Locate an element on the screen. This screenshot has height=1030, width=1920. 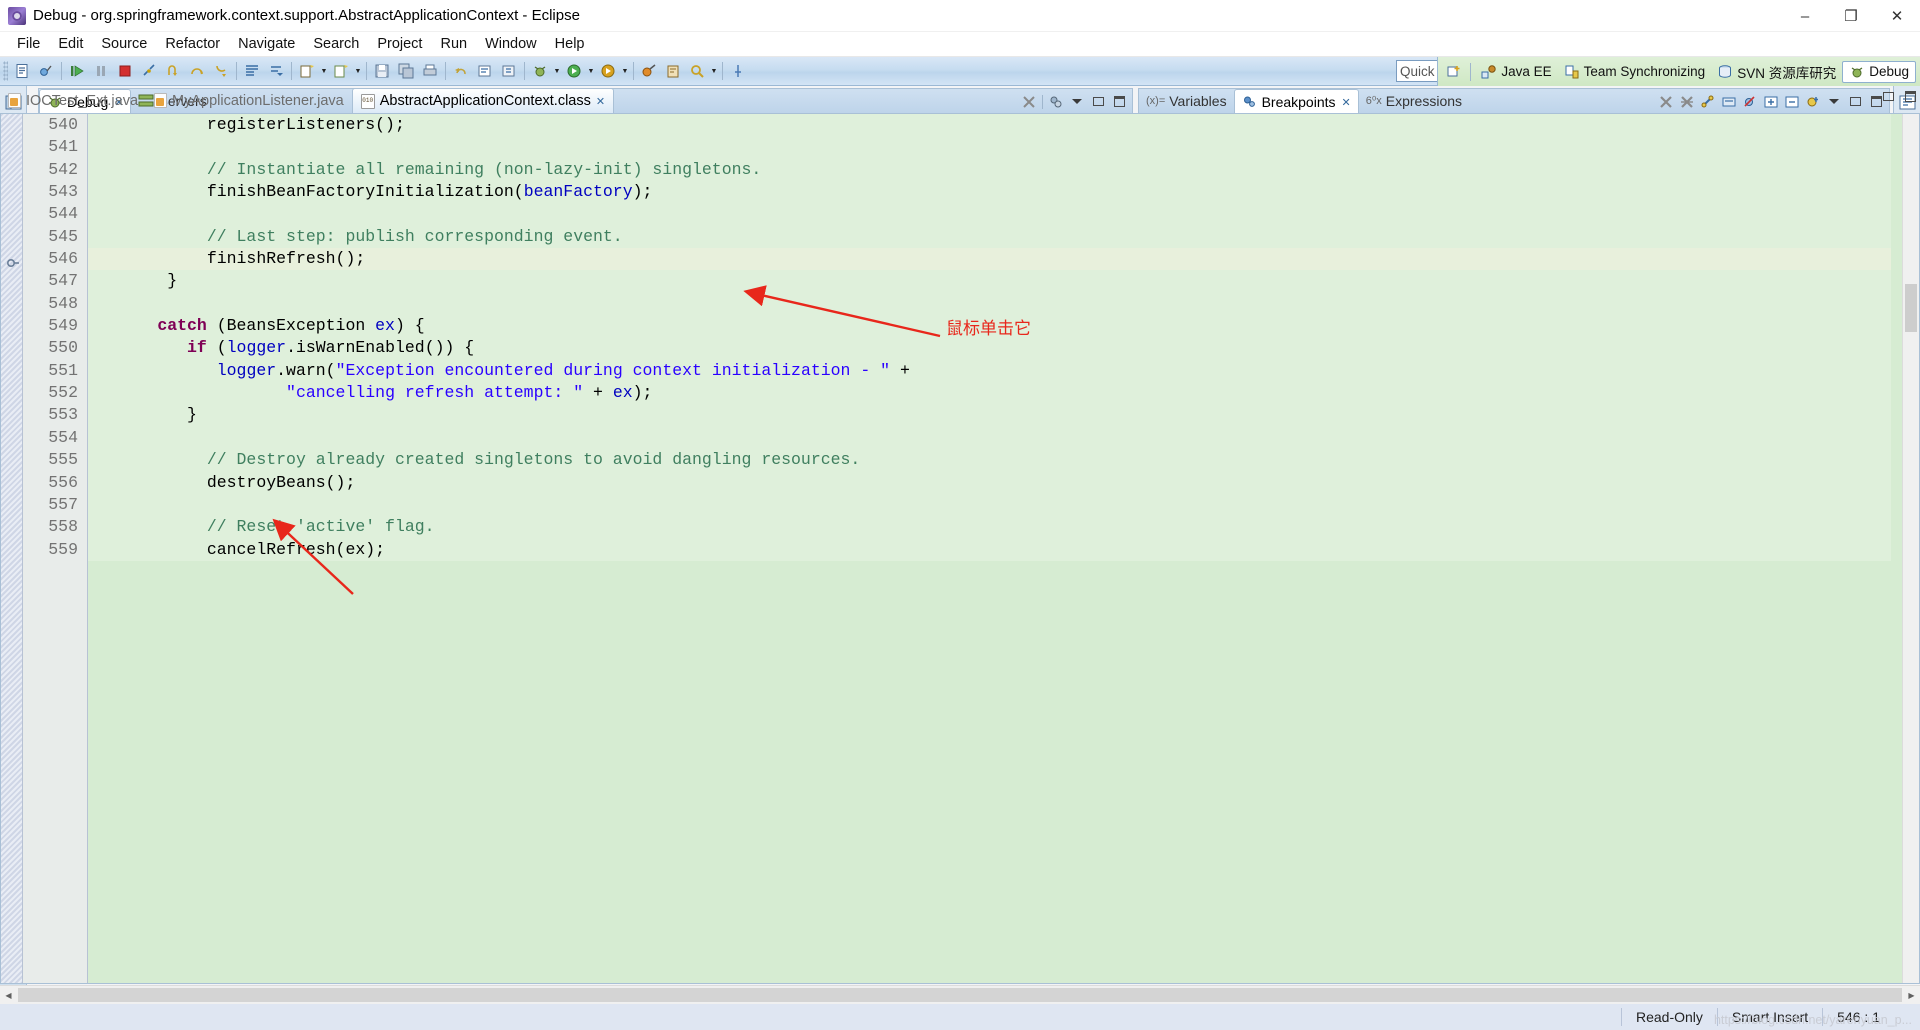
save-all-icon is located at coordinates (406, 71).